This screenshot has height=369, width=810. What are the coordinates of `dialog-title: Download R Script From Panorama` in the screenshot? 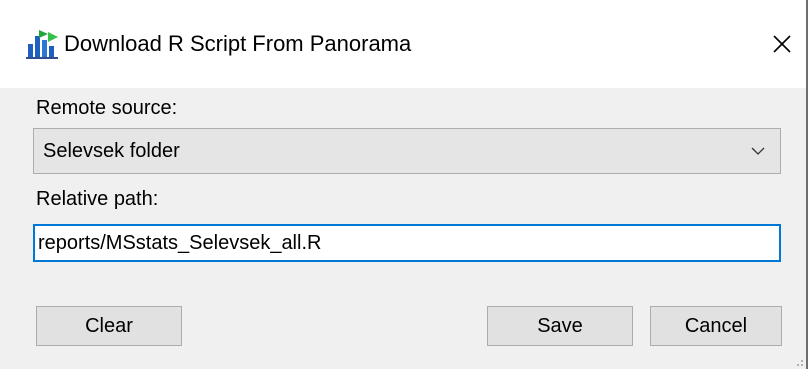 It's located at (238, 43).